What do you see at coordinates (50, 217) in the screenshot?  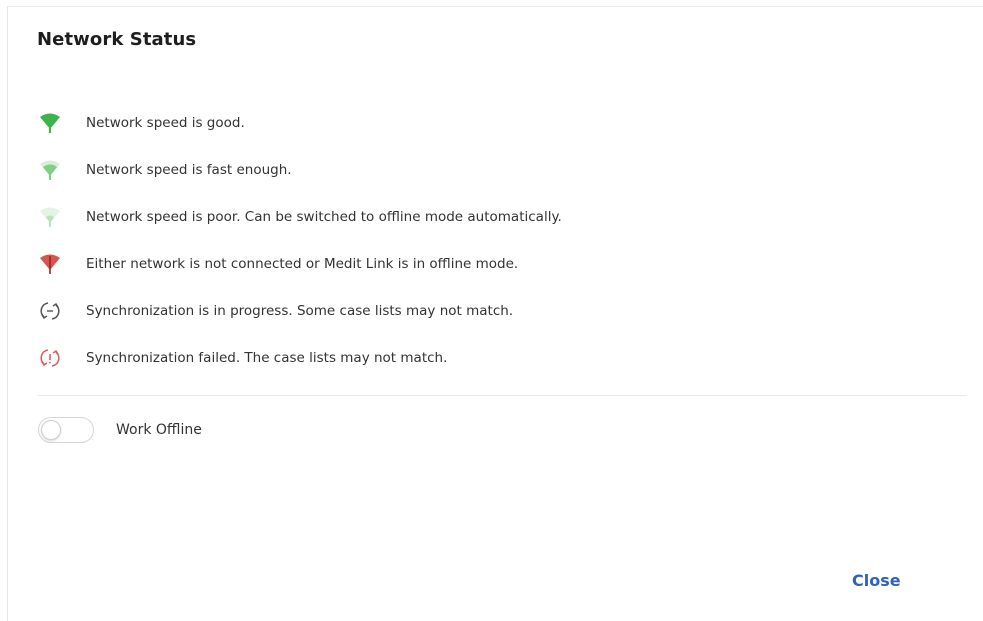 I see `wifi-poor-icon` at bounding box center [50, 217].